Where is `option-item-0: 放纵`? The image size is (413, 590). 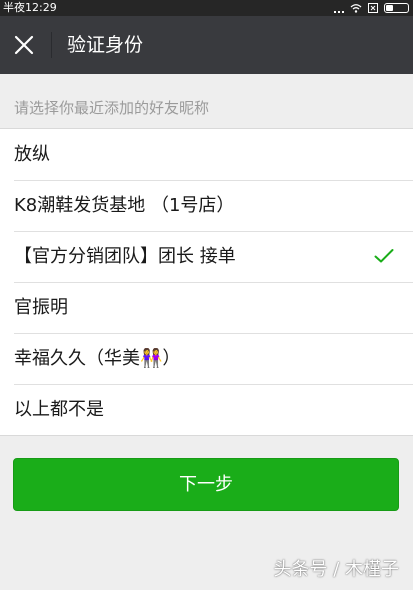 option-item-0: 放纵 is located at coordinates (206, 154).